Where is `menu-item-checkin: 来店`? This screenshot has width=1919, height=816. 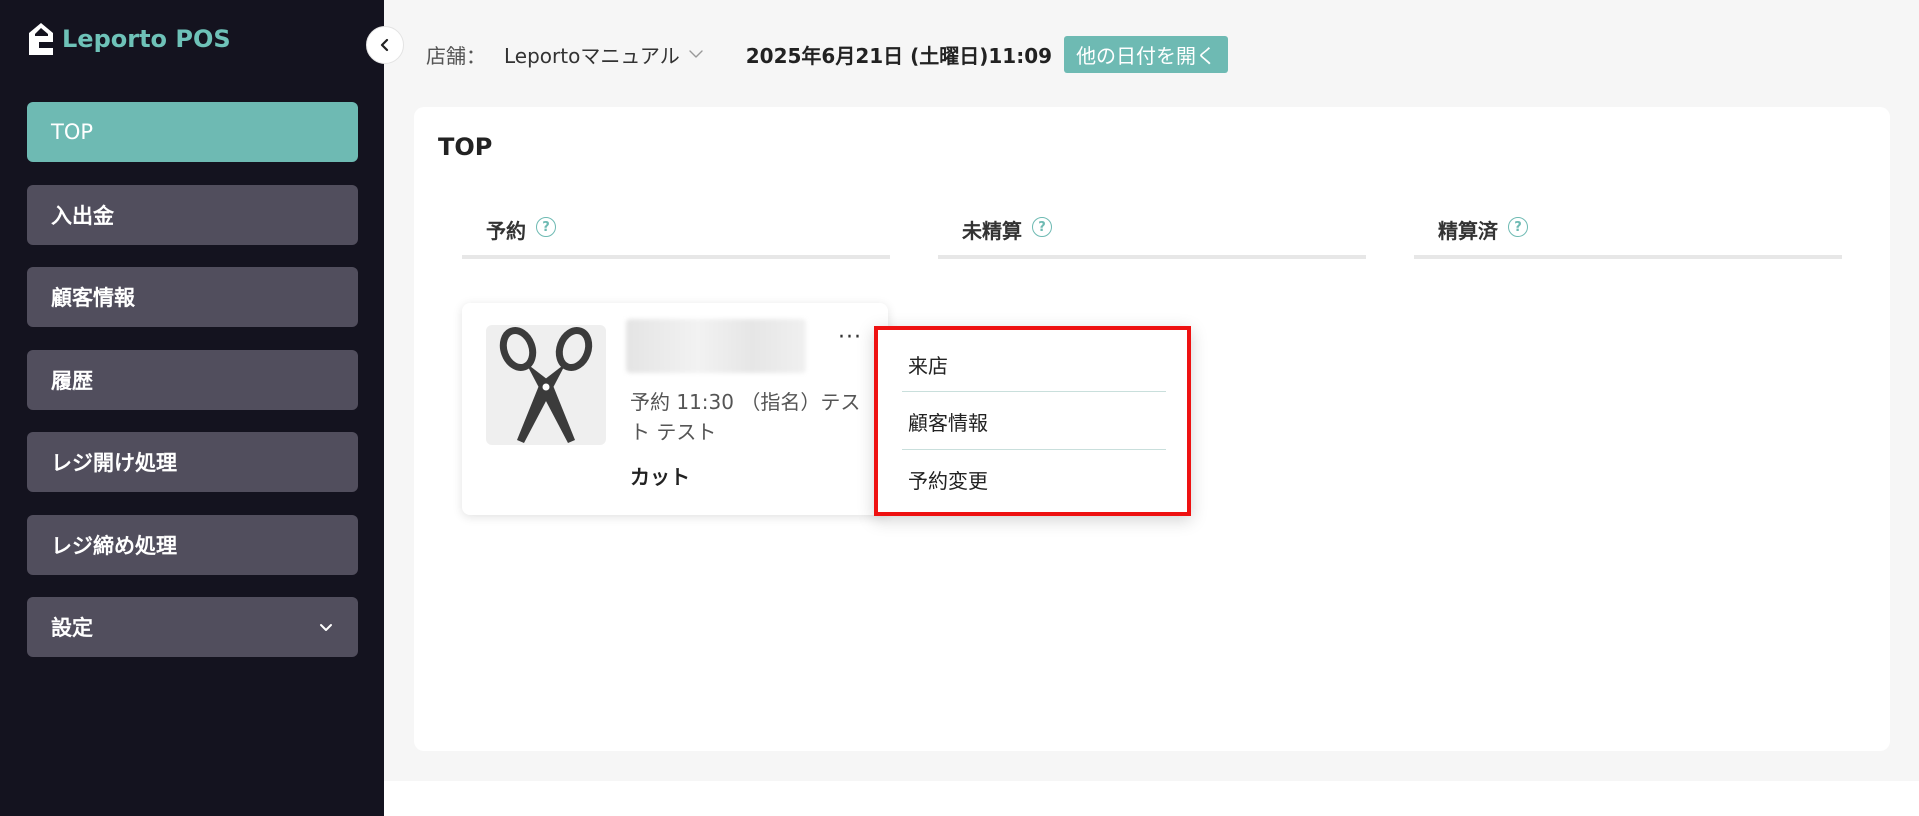
menu-item-checkin: 来店 is located at coordinates (1034, 364).